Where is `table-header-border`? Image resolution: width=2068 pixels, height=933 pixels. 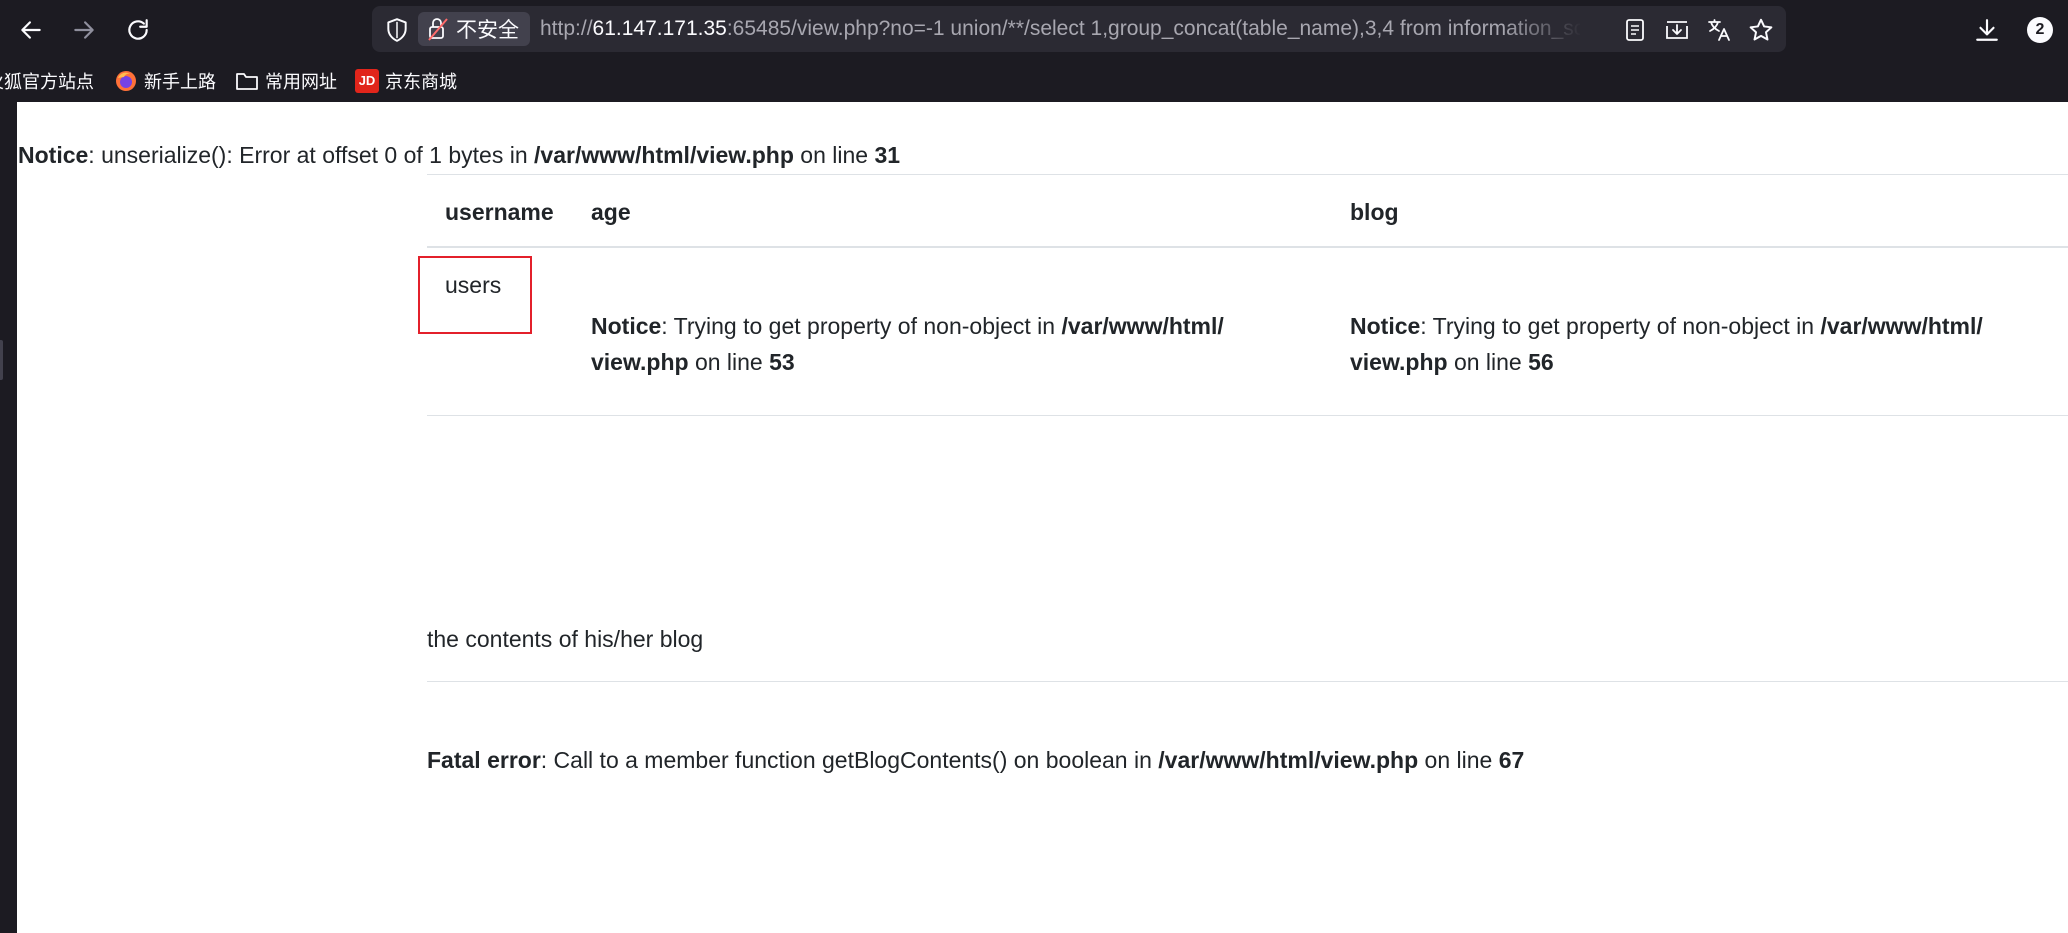 table-header-border is located at coordinates (1247, 247).